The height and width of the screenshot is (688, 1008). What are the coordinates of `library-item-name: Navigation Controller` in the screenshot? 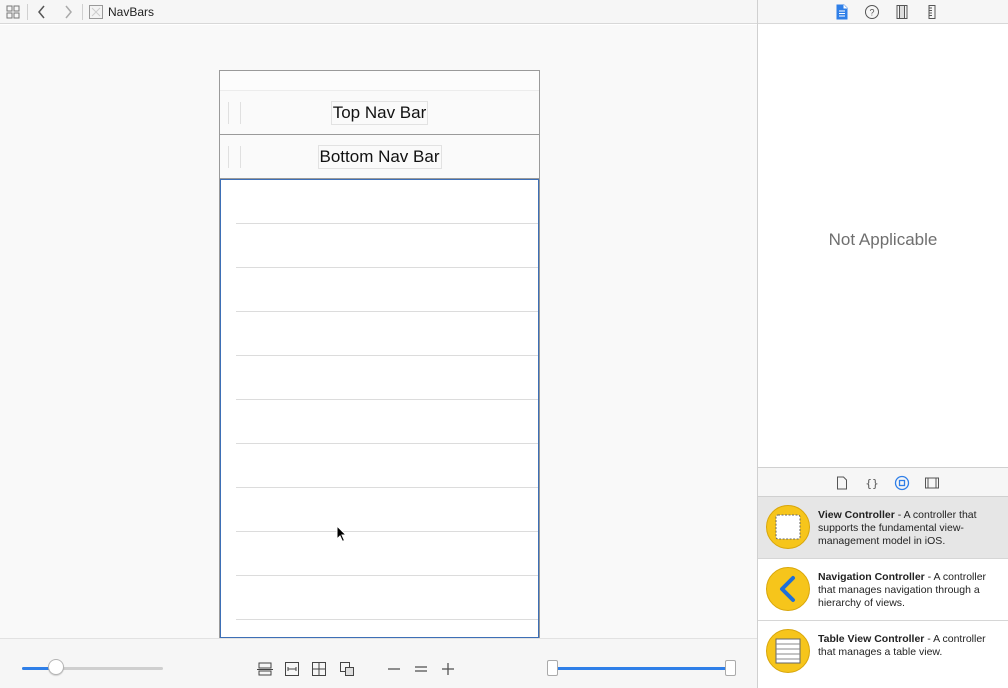 It's located at (871, 577).